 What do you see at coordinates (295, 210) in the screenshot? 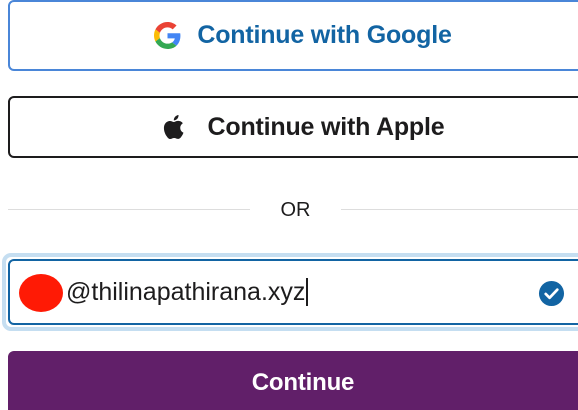
I see `or-label: OR` at bounding box center [295, 210].